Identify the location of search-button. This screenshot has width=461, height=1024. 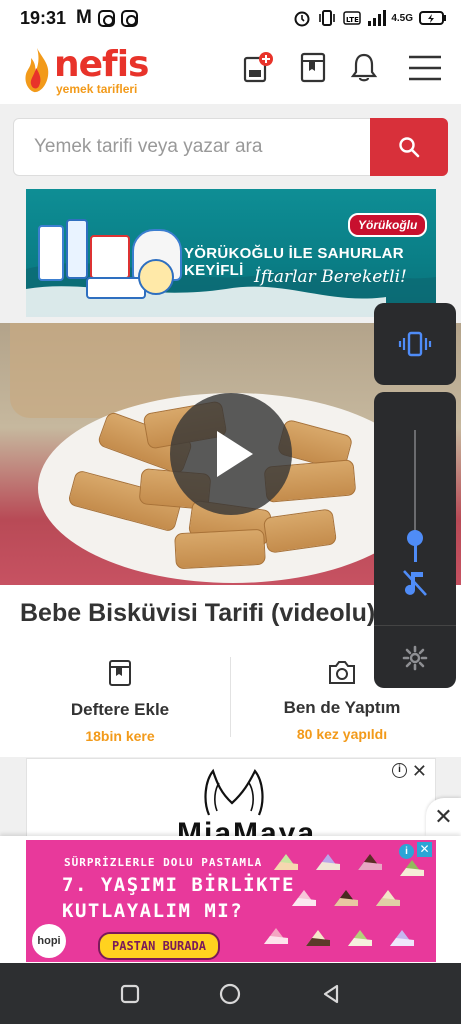
(409, 147).